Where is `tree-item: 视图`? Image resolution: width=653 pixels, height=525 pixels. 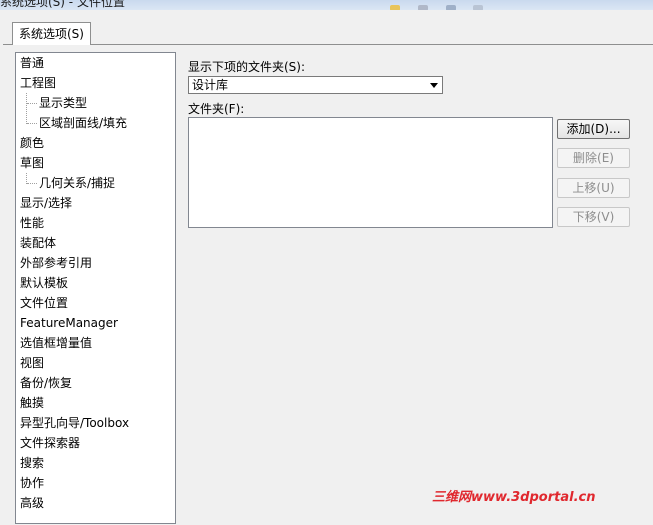
tree-item: 视图 is located at coordinates (32, 363).